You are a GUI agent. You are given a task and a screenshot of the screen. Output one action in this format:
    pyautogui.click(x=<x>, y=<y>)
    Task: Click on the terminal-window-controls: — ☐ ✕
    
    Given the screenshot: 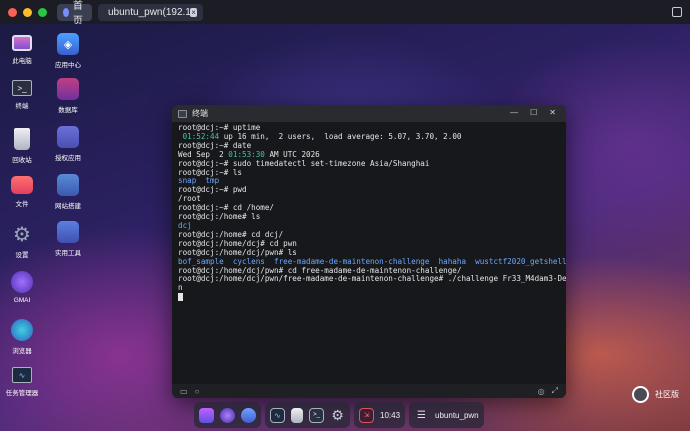 What is the action you would take?
    pyautogui.click(x=533, y=112)
    